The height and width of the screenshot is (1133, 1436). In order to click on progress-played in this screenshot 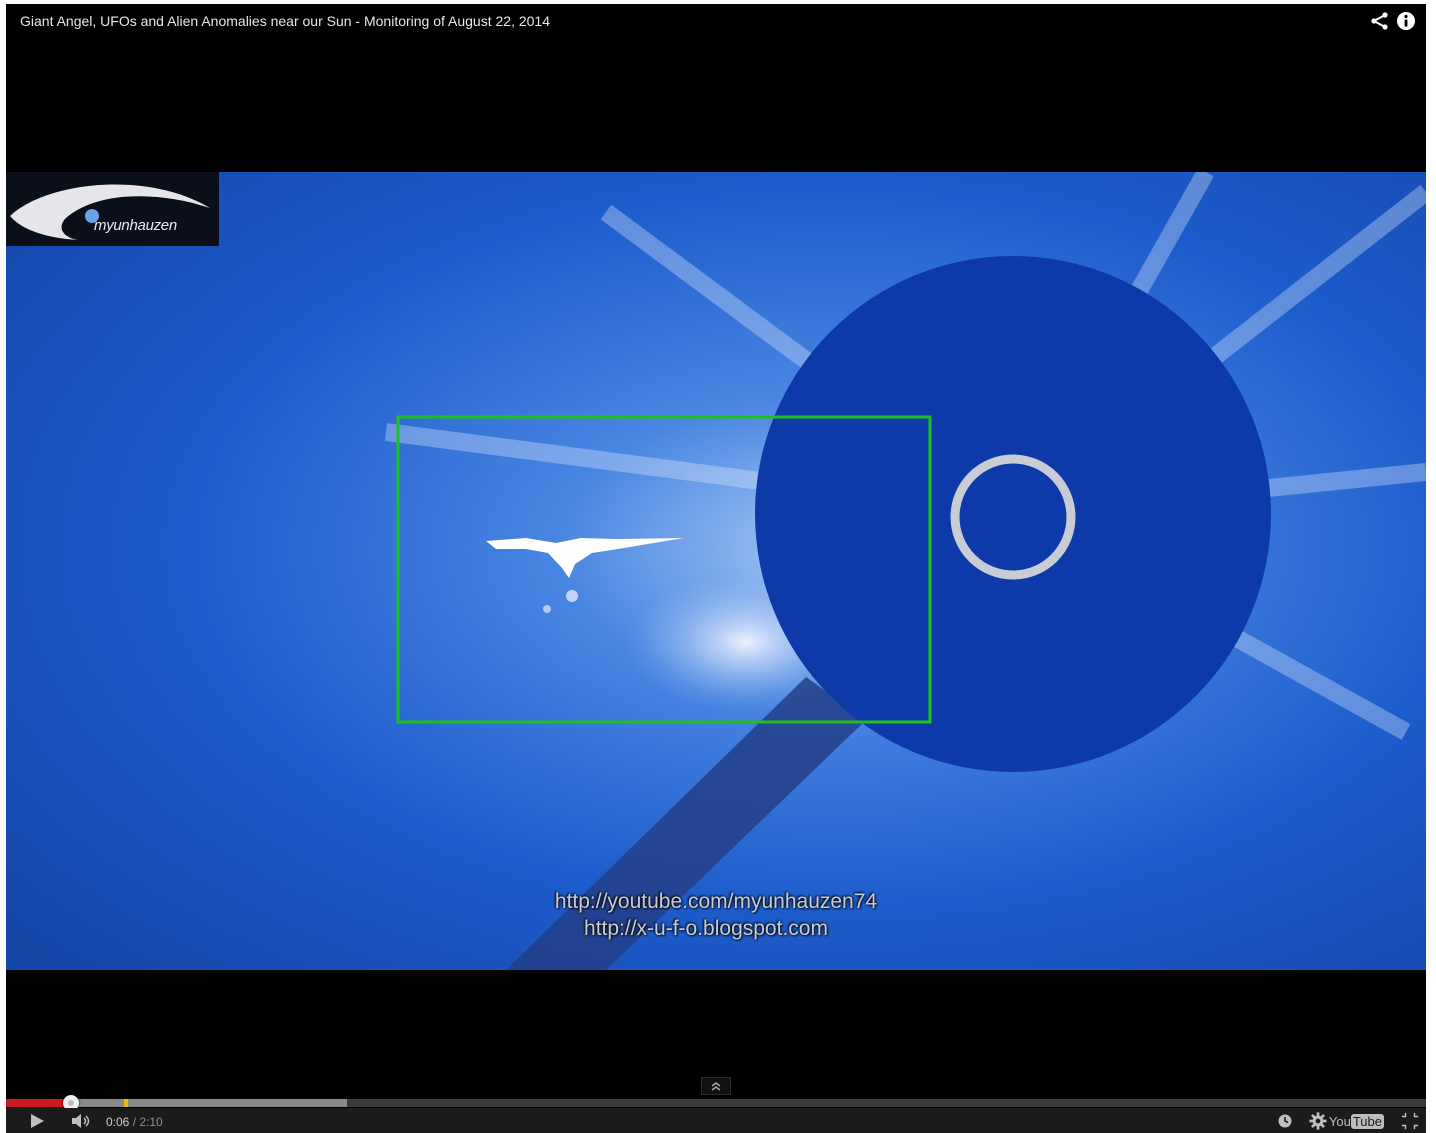, I will do `click(39, 1103)`.